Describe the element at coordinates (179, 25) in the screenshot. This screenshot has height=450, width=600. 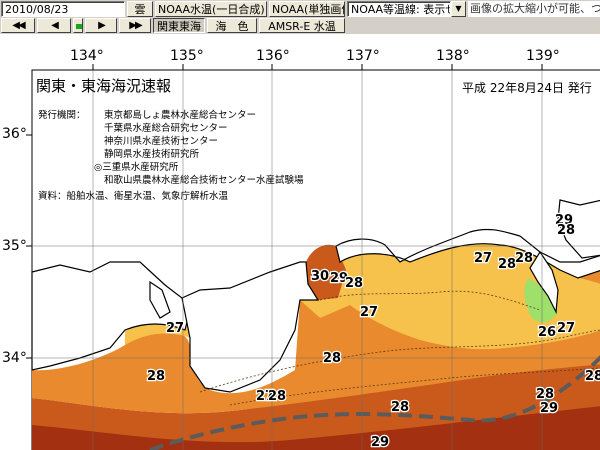
I see `tab-kanto-tokai: 関東東海` at that location.